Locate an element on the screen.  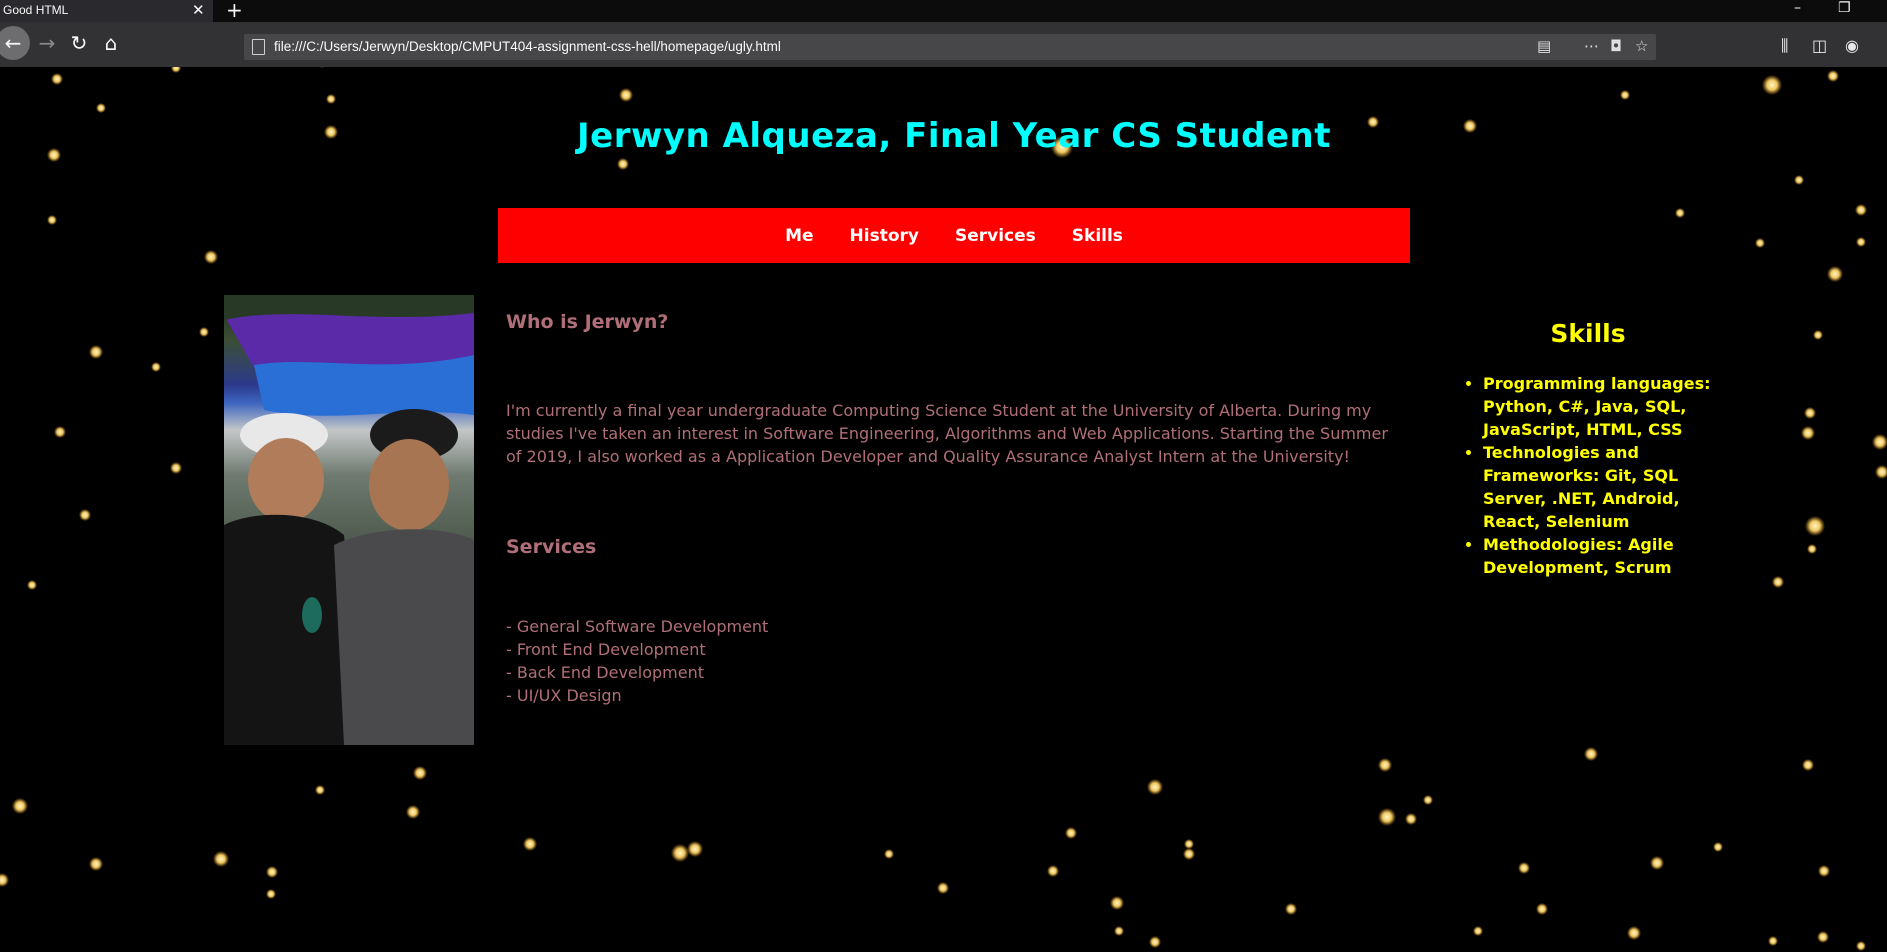
restore-icon: ❐ is located at coordinates (1844, 8).